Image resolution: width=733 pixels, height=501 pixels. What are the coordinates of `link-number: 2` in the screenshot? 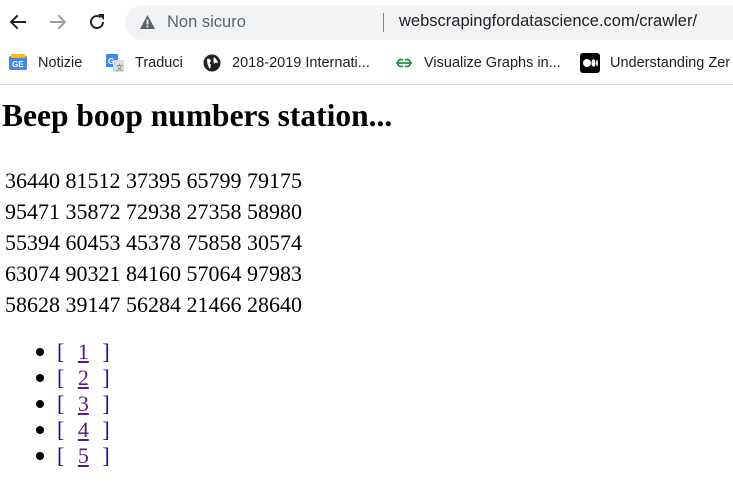 It's located at (83, 377).